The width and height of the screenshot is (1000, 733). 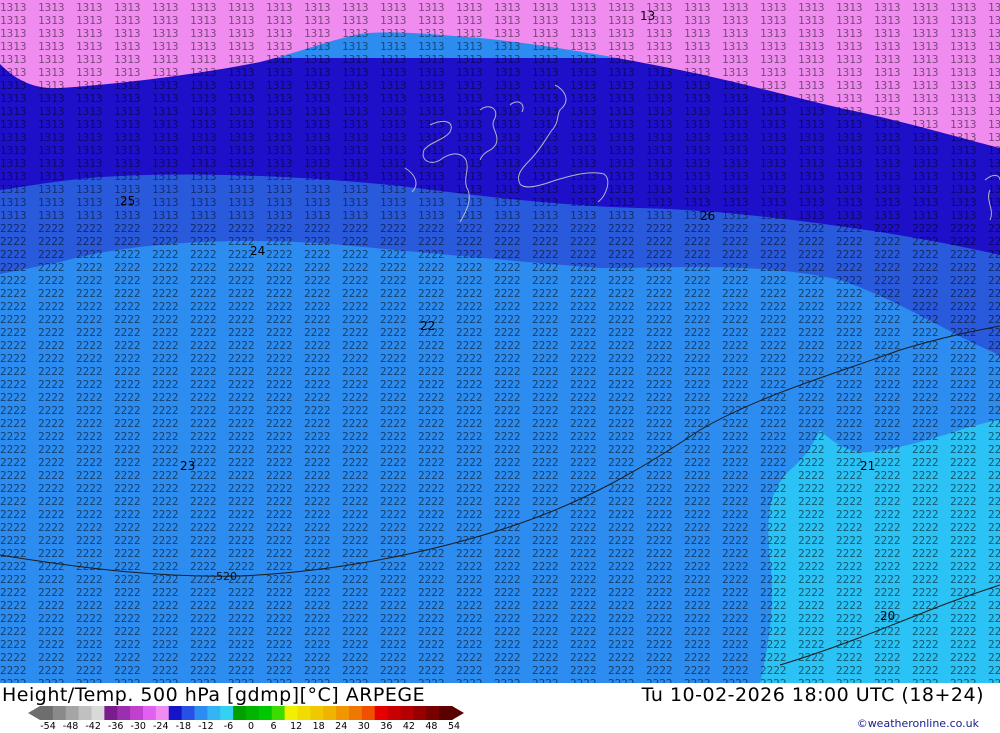 I want to click on scale-tick-label: 0, so click(x=251, y=726).